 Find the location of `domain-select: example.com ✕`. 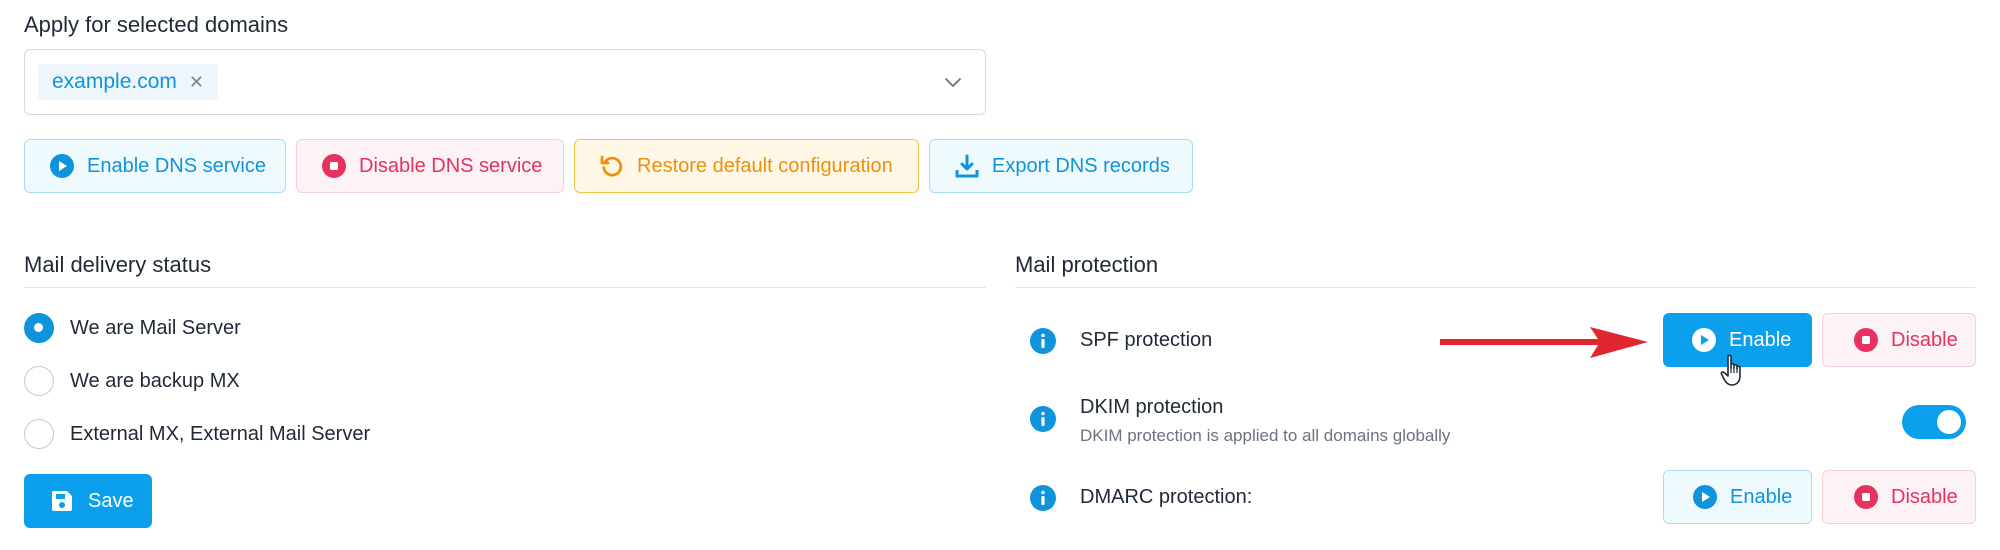

domain-select: example.com ✕ is located at coordinates (505, 82).